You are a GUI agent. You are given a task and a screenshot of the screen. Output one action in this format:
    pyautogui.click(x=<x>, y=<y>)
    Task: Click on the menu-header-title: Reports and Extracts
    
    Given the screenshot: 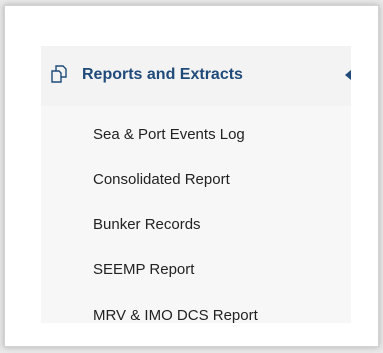 What is the action you would take?
    pyautogui.click(x=162, y=74)
    